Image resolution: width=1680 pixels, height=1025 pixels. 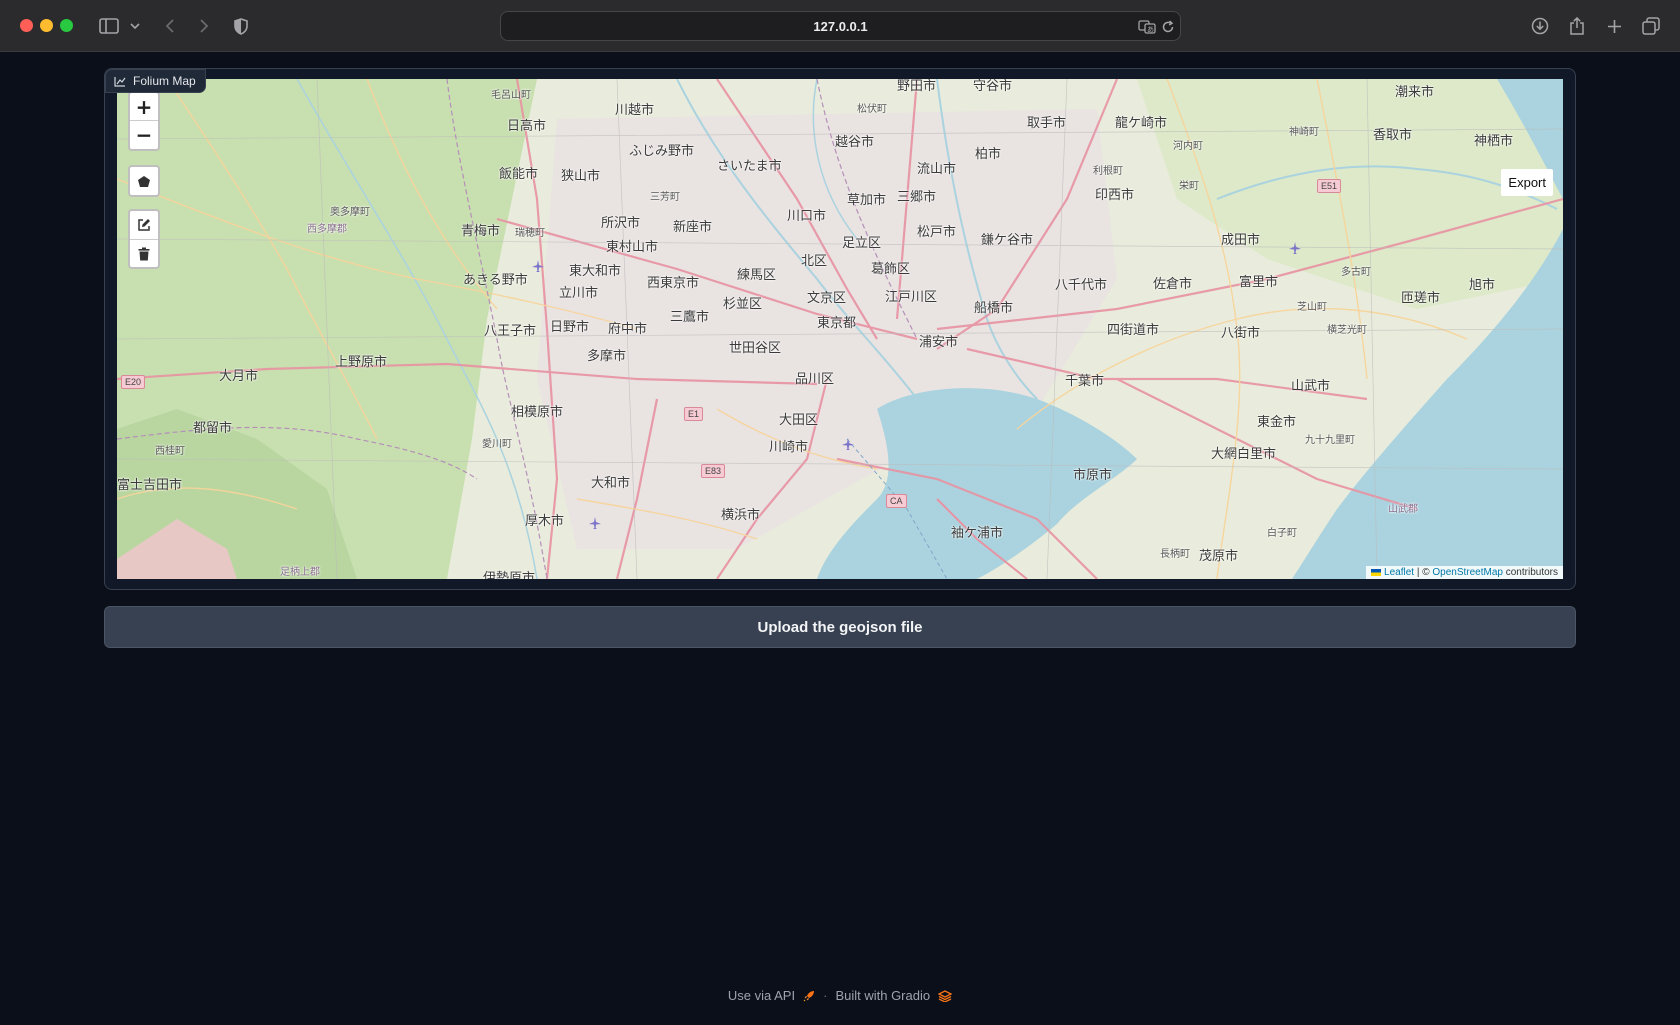 I want to click on place-label: 飯能市, so click(x=519, y=174).